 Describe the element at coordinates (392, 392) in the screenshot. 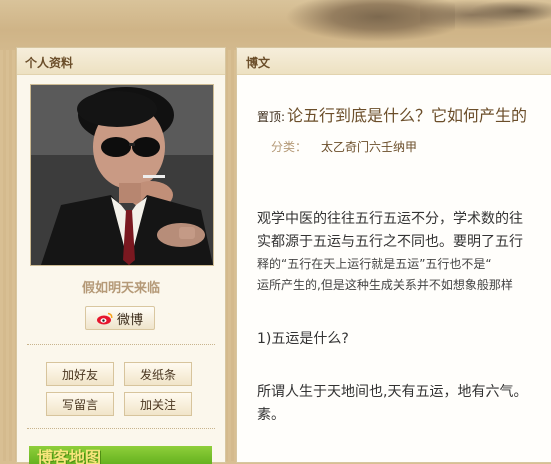

I see `article-text-line: 所谓人生于天地间也,天有五运，地有六气。` at that location.